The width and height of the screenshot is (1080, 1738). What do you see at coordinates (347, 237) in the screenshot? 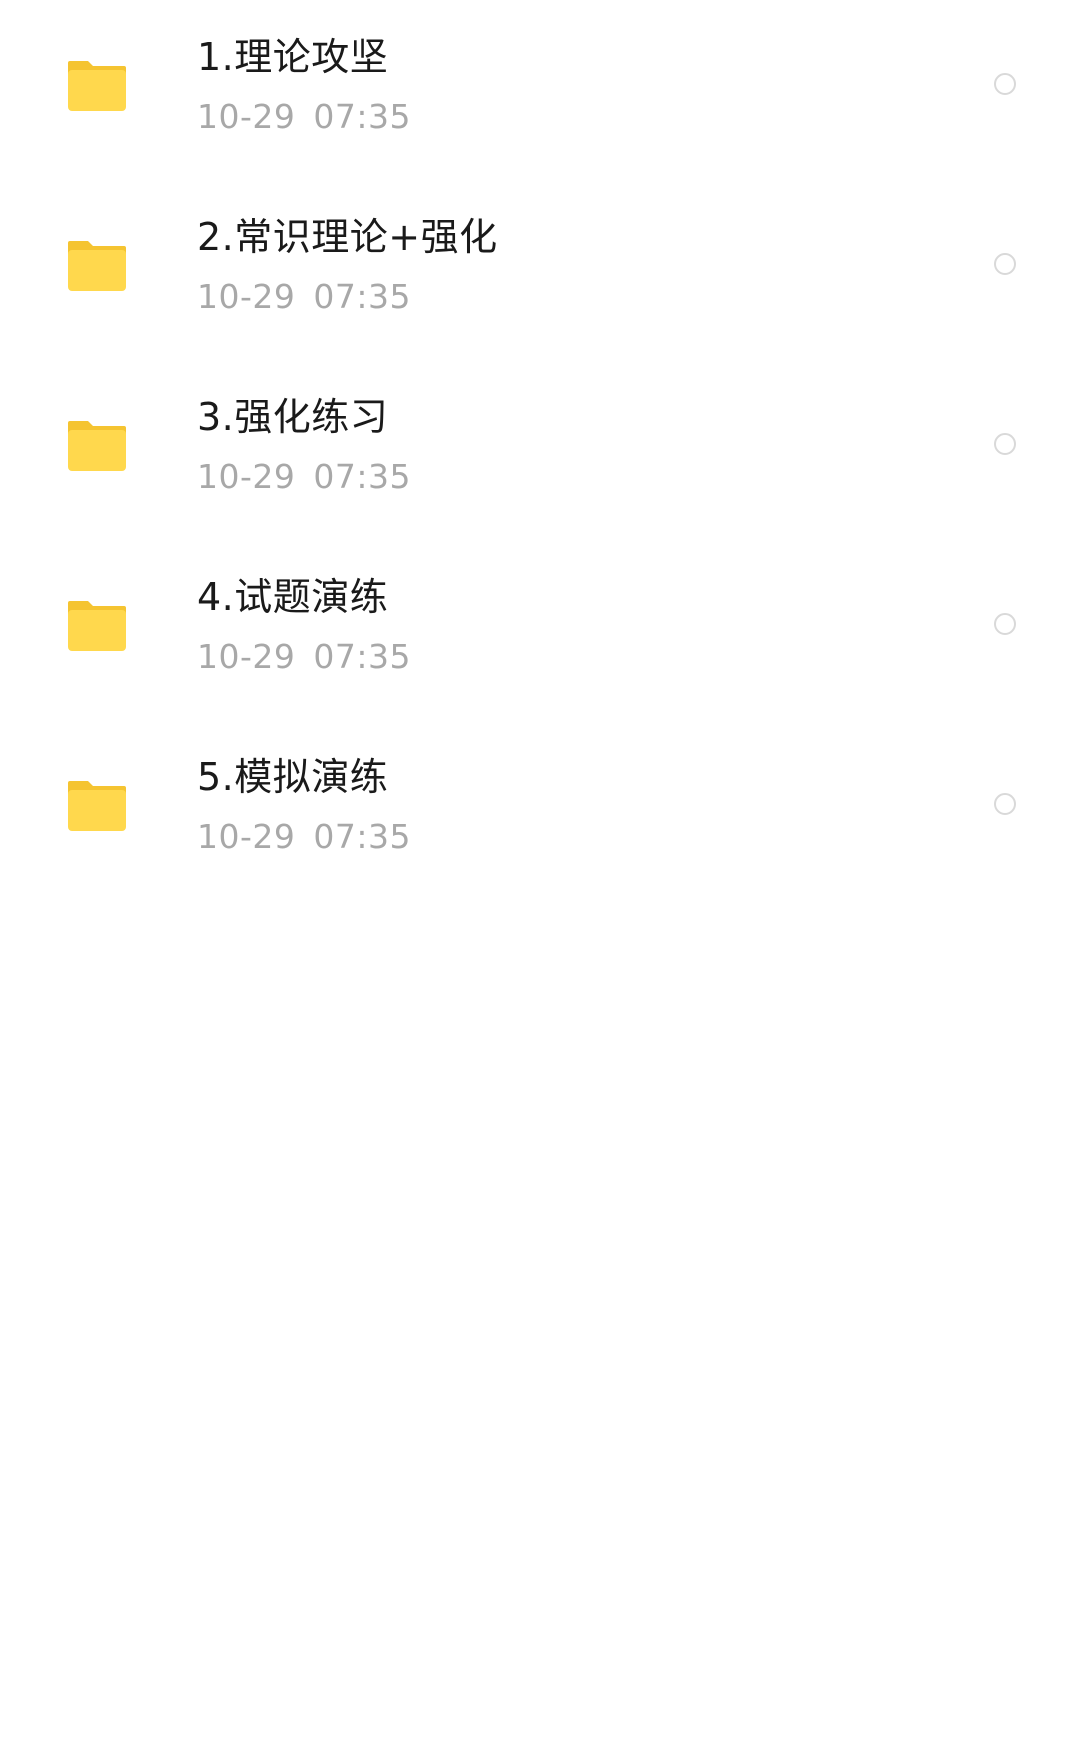
I see `file-name: 2.常识理论+强化` at bounding box center [347, 237].